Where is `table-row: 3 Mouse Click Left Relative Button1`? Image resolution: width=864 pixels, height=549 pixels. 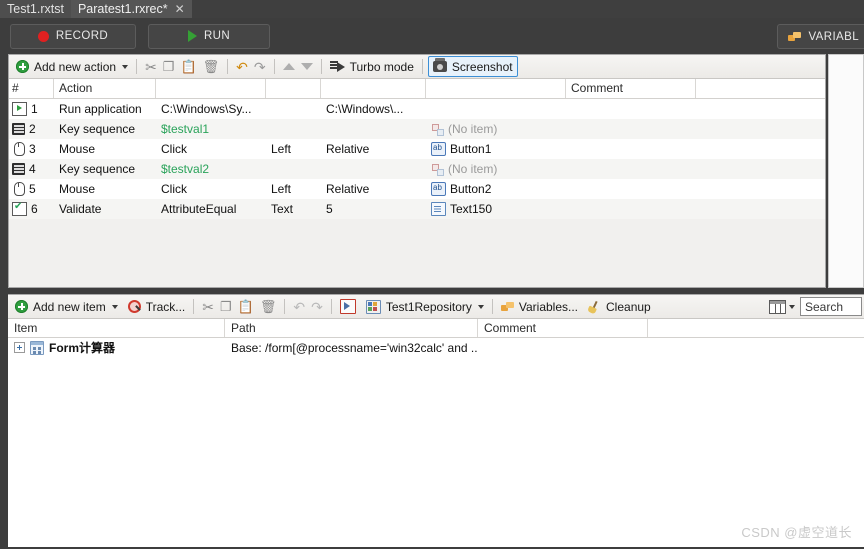
table-row: 3 Mouse Click Left Relative Button1 is located at coordinates (417, 149).